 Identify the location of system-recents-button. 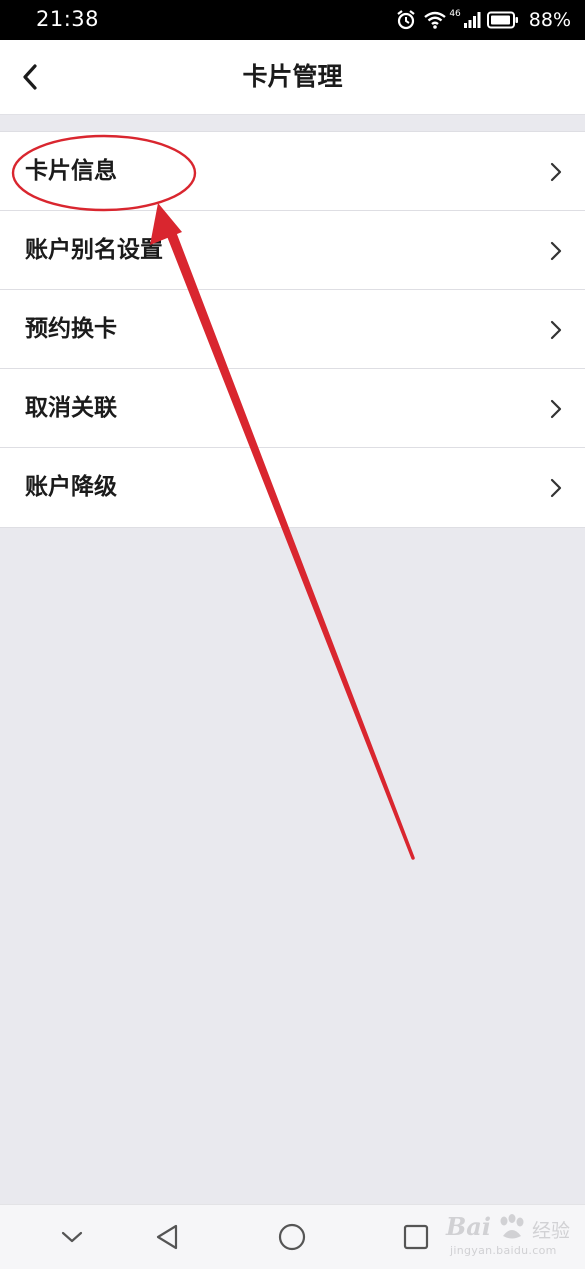
(416, 1237).